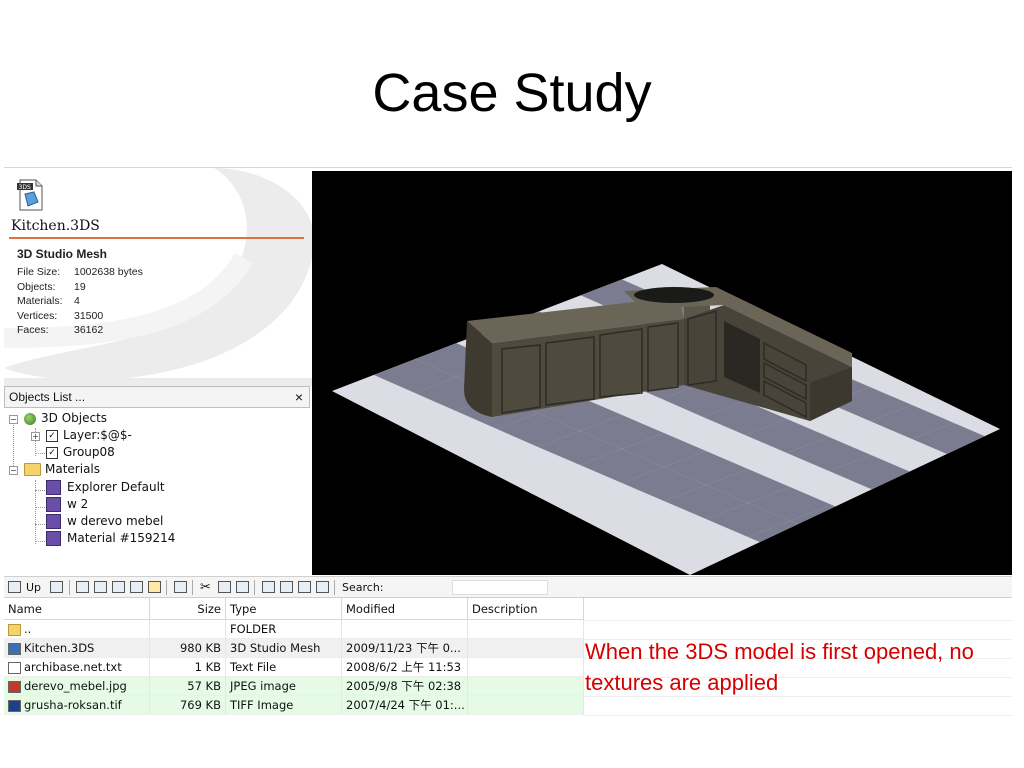  Describe the element at coordinates (35, 436) in the screenshot. I see `expand-toggle-layer: +` at that location.